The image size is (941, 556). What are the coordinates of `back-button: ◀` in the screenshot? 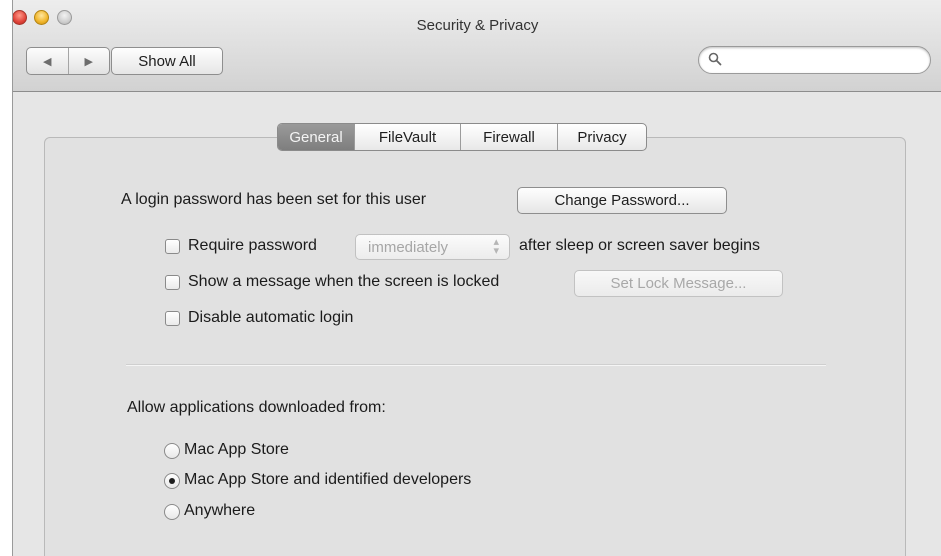 It's located at (47, 61).